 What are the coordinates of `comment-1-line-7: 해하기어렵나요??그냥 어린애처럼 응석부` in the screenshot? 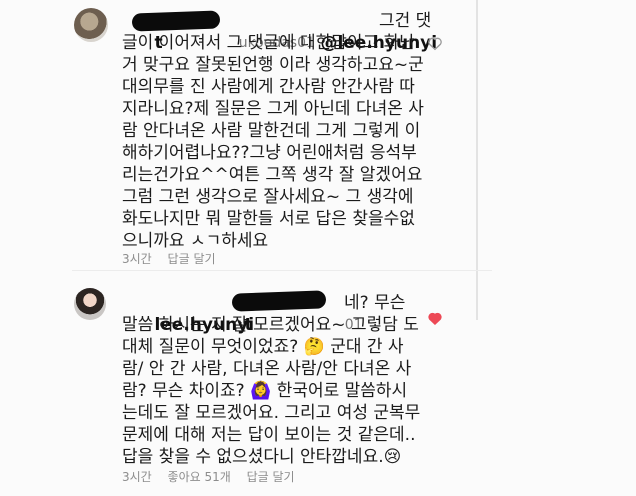 It's located at (269, 153).